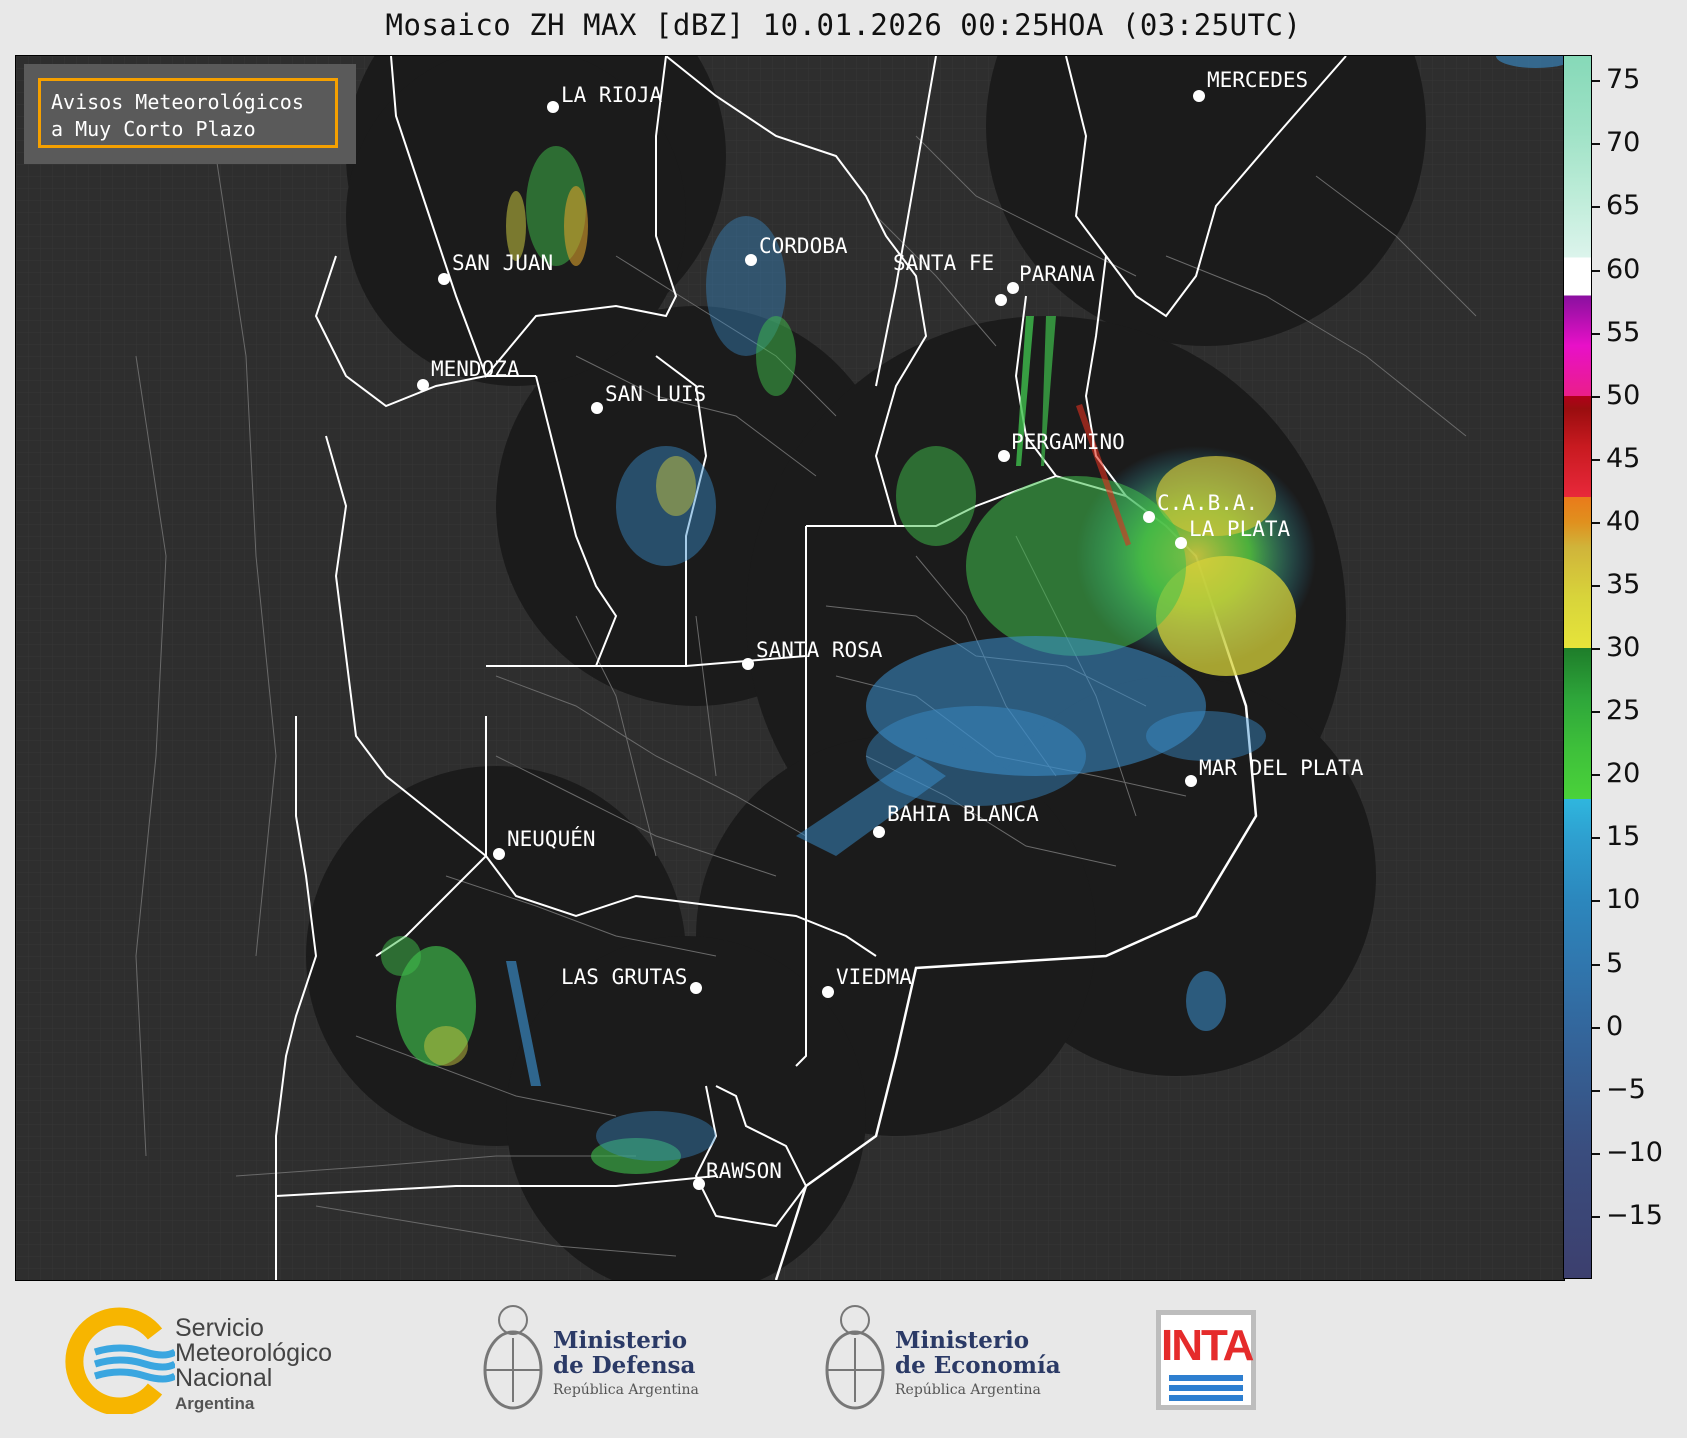 The height and width of the screenshot is (1438, 1687). I want to click on economia-line1: Ministerio, so click(962, 1340).